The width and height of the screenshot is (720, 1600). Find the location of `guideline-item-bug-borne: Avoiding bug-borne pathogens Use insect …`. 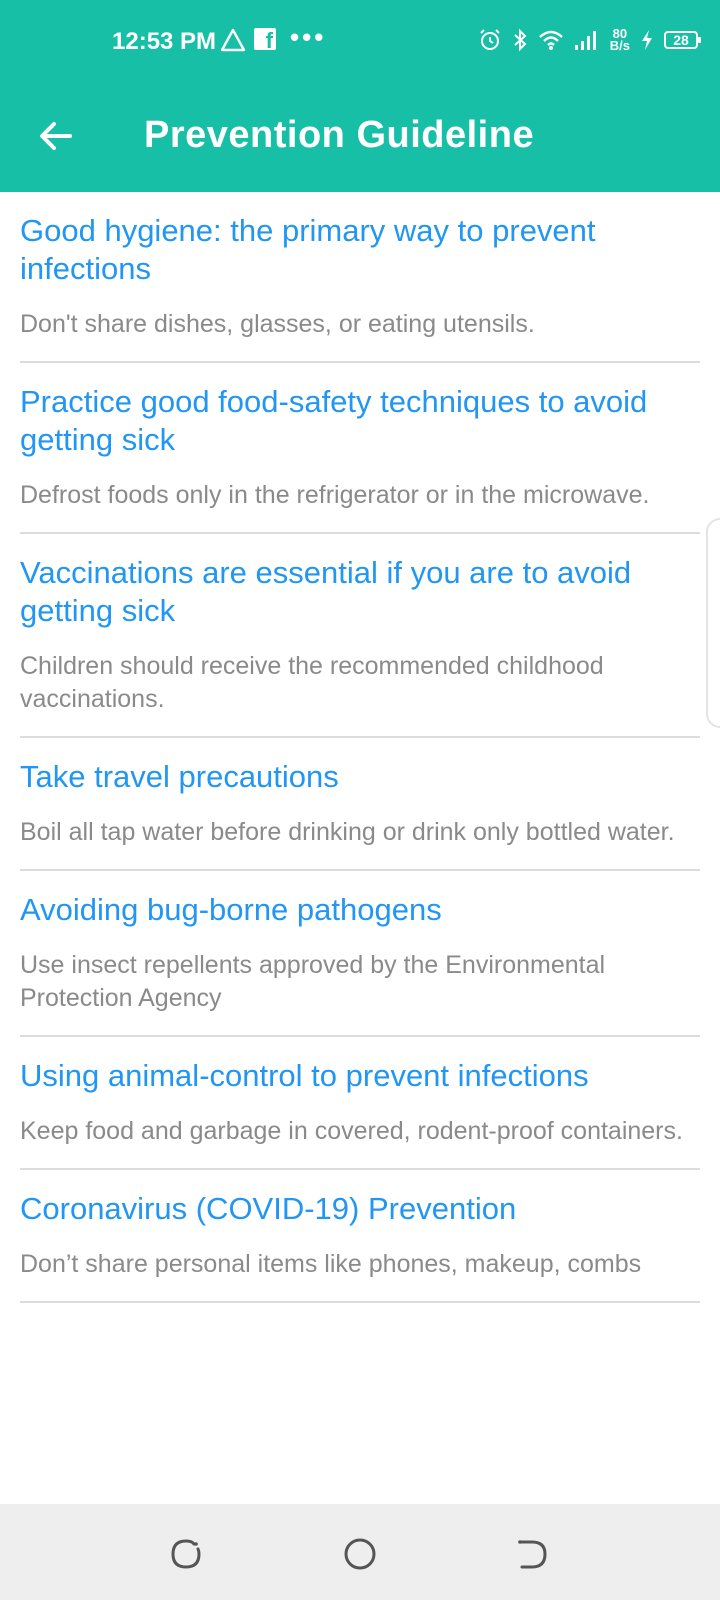

guideline-item-bug-borne: Avoiding bug-borne pathogens Use insect … is located at coordinates (360, 954).